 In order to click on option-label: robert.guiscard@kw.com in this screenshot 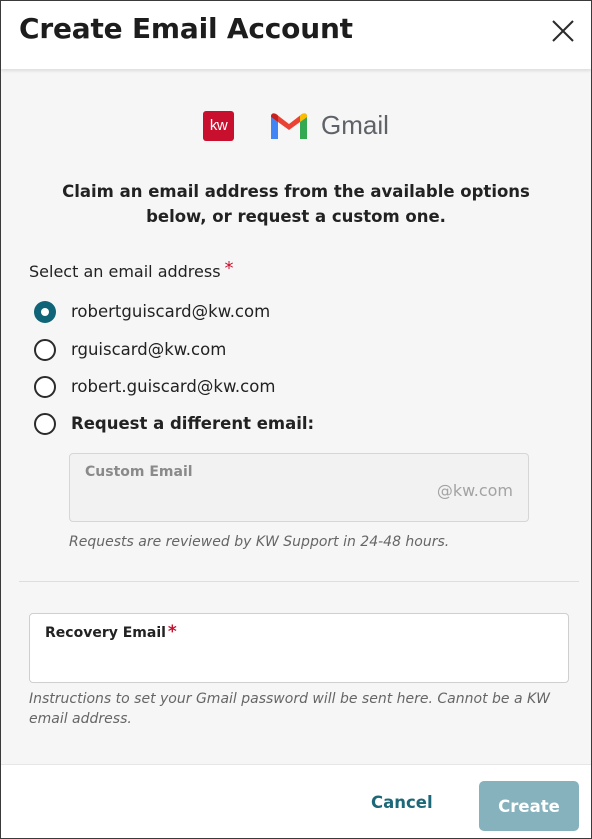, I will do `click(173, 386)`.